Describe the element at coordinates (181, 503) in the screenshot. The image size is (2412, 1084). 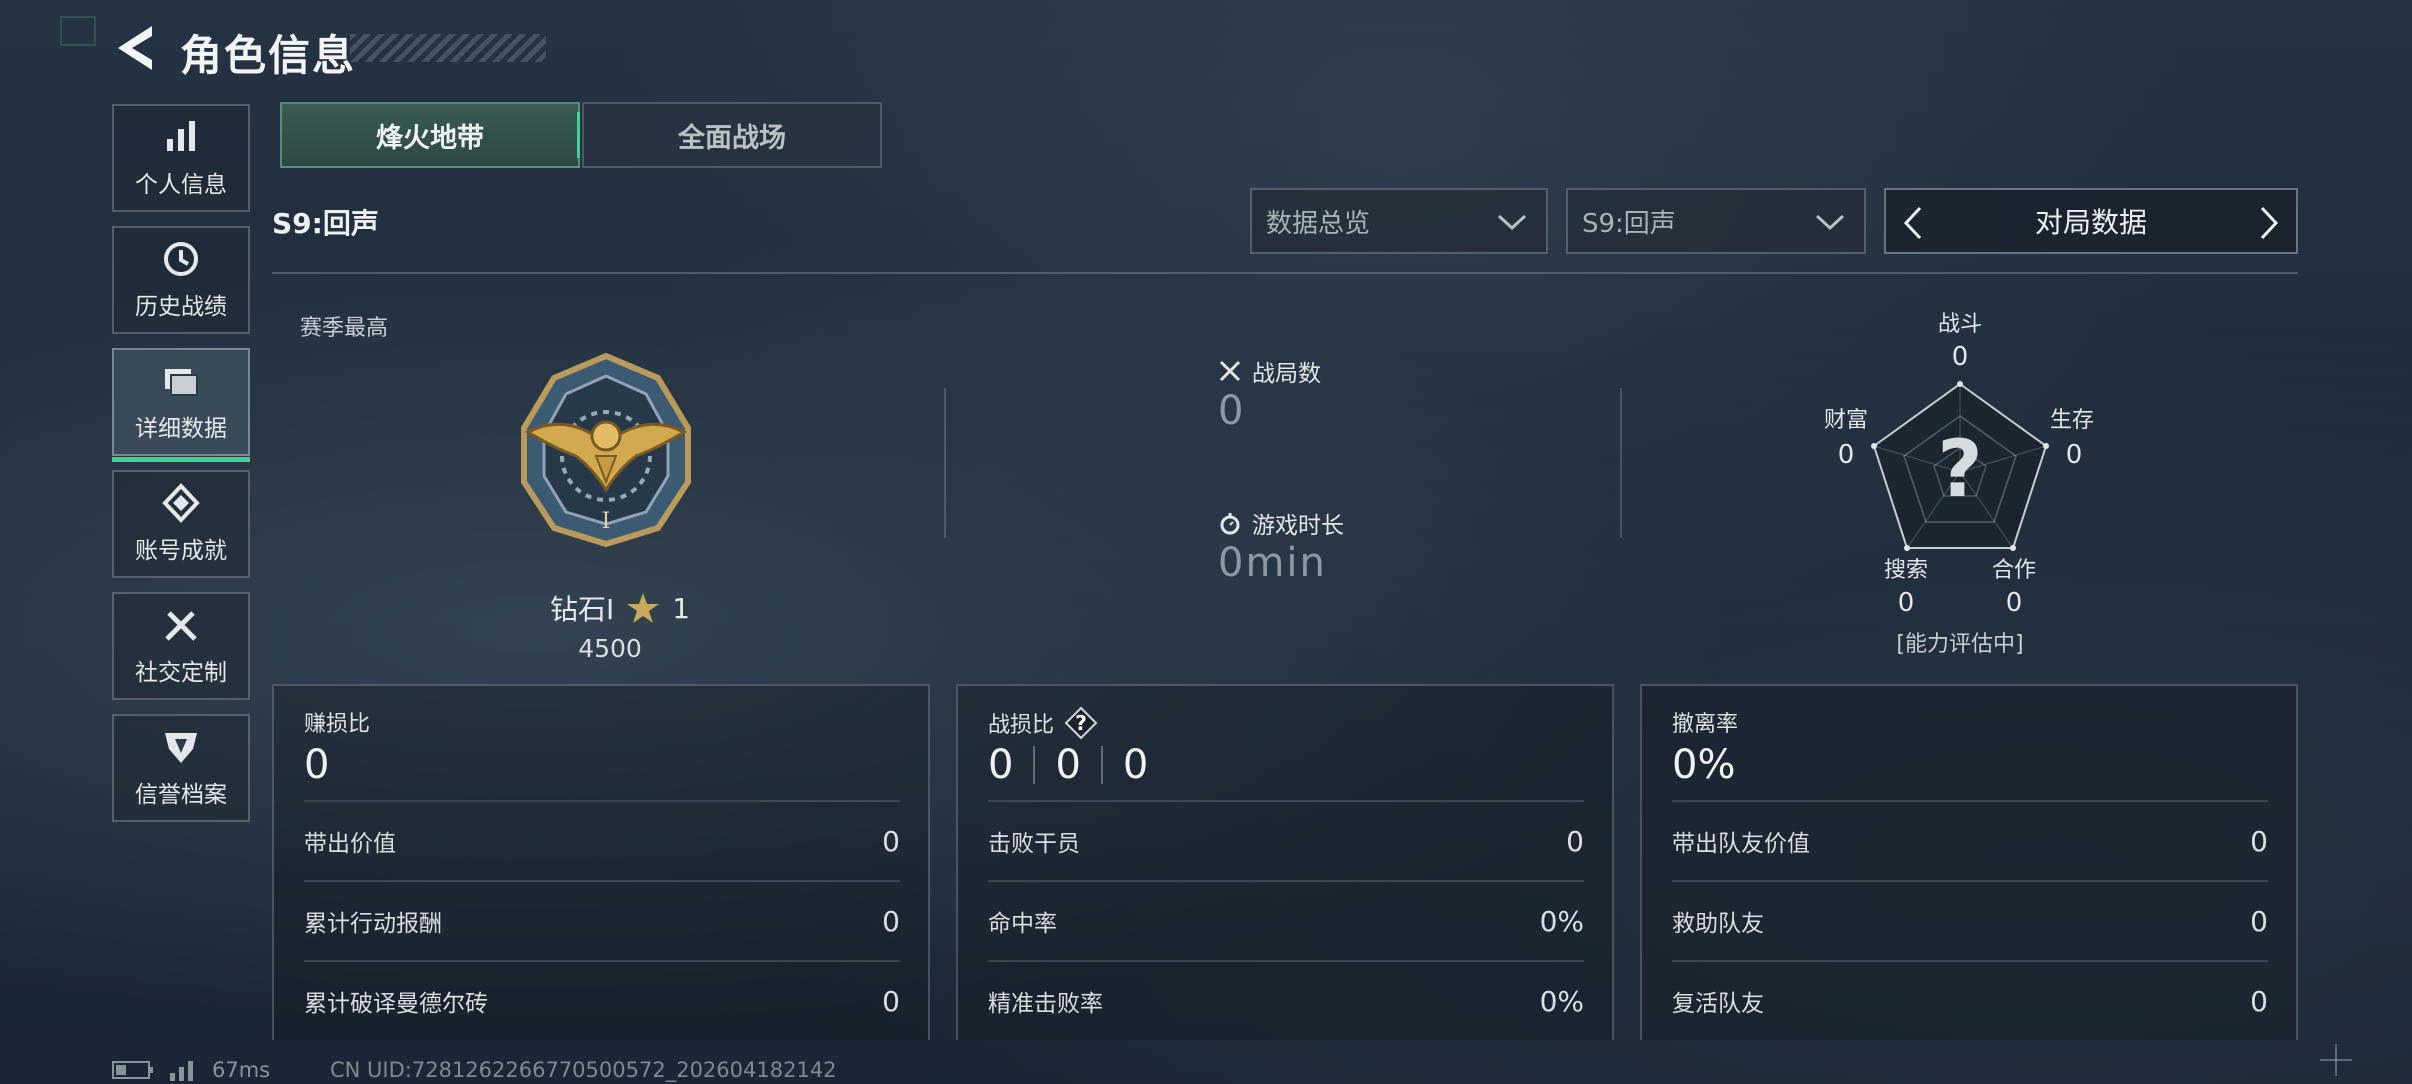
I see `achievement-icon` at that location.